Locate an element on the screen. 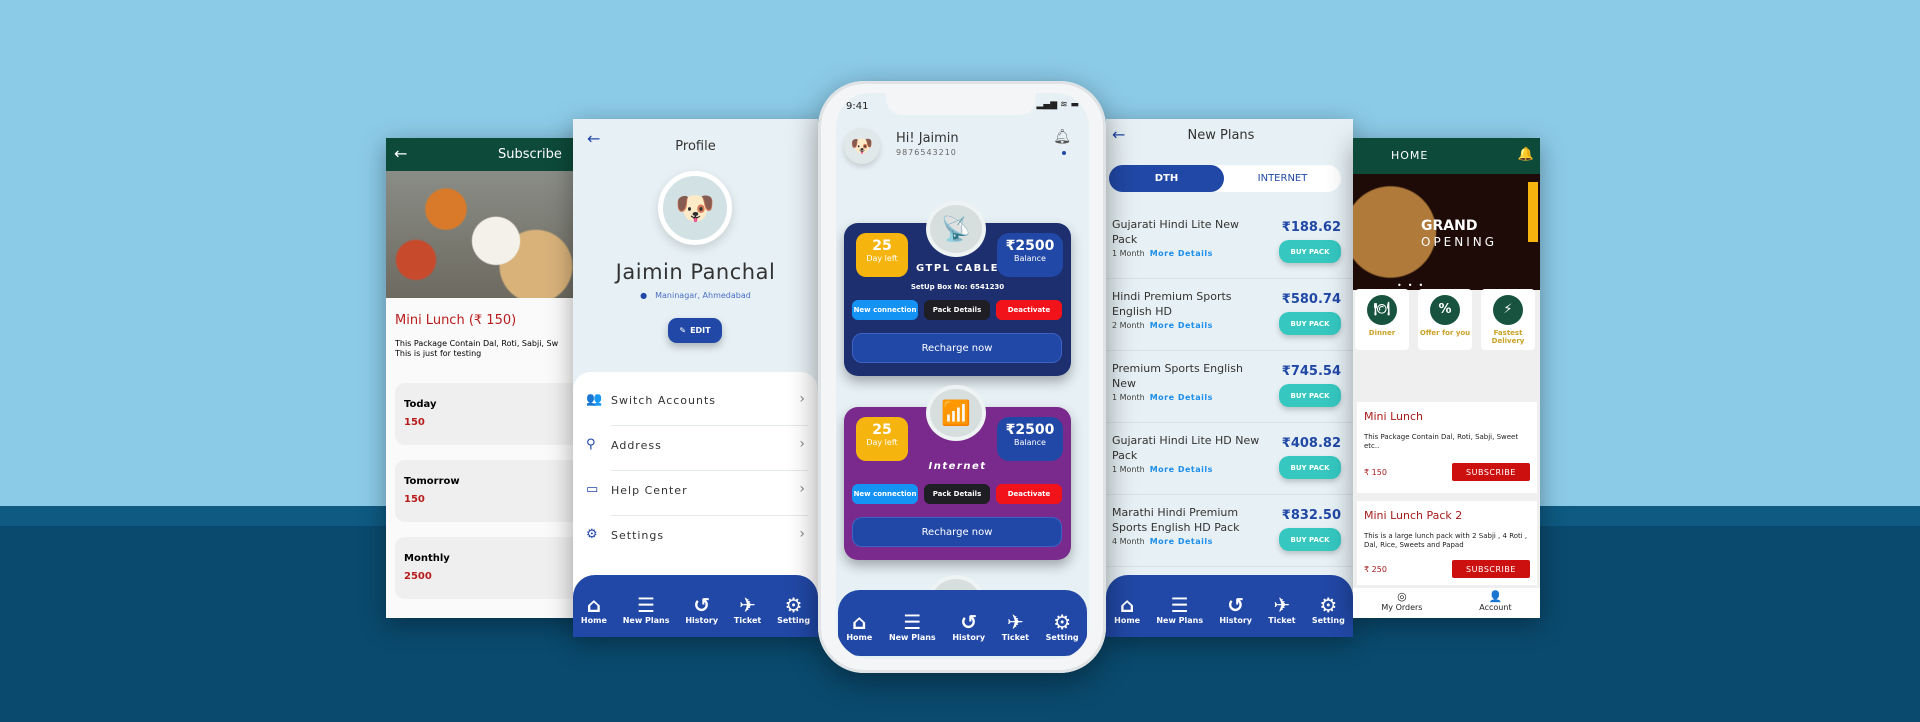 The width and height of the screenshot is (1920, 722). category-label: Offer for you is located at coordinates (1445, 333).